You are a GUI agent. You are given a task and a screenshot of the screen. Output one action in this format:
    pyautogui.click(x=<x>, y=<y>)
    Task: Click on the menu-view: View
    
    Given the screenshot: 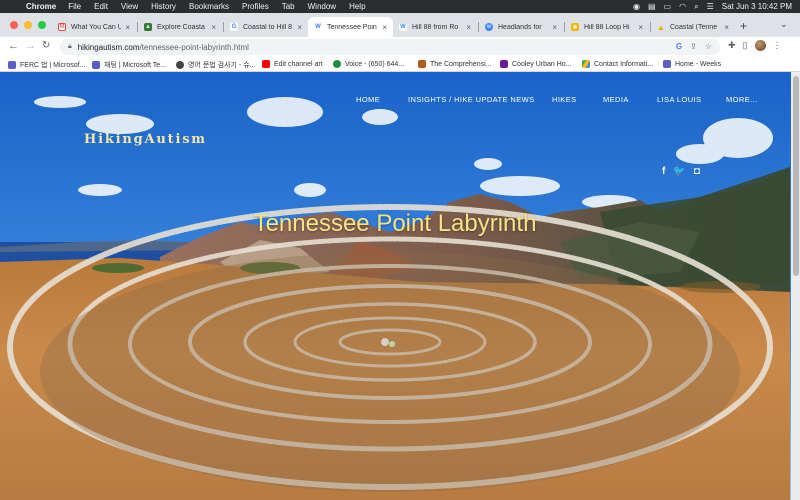 What is the action you would take?
    pyautogui.click(x=129, y=6)
    